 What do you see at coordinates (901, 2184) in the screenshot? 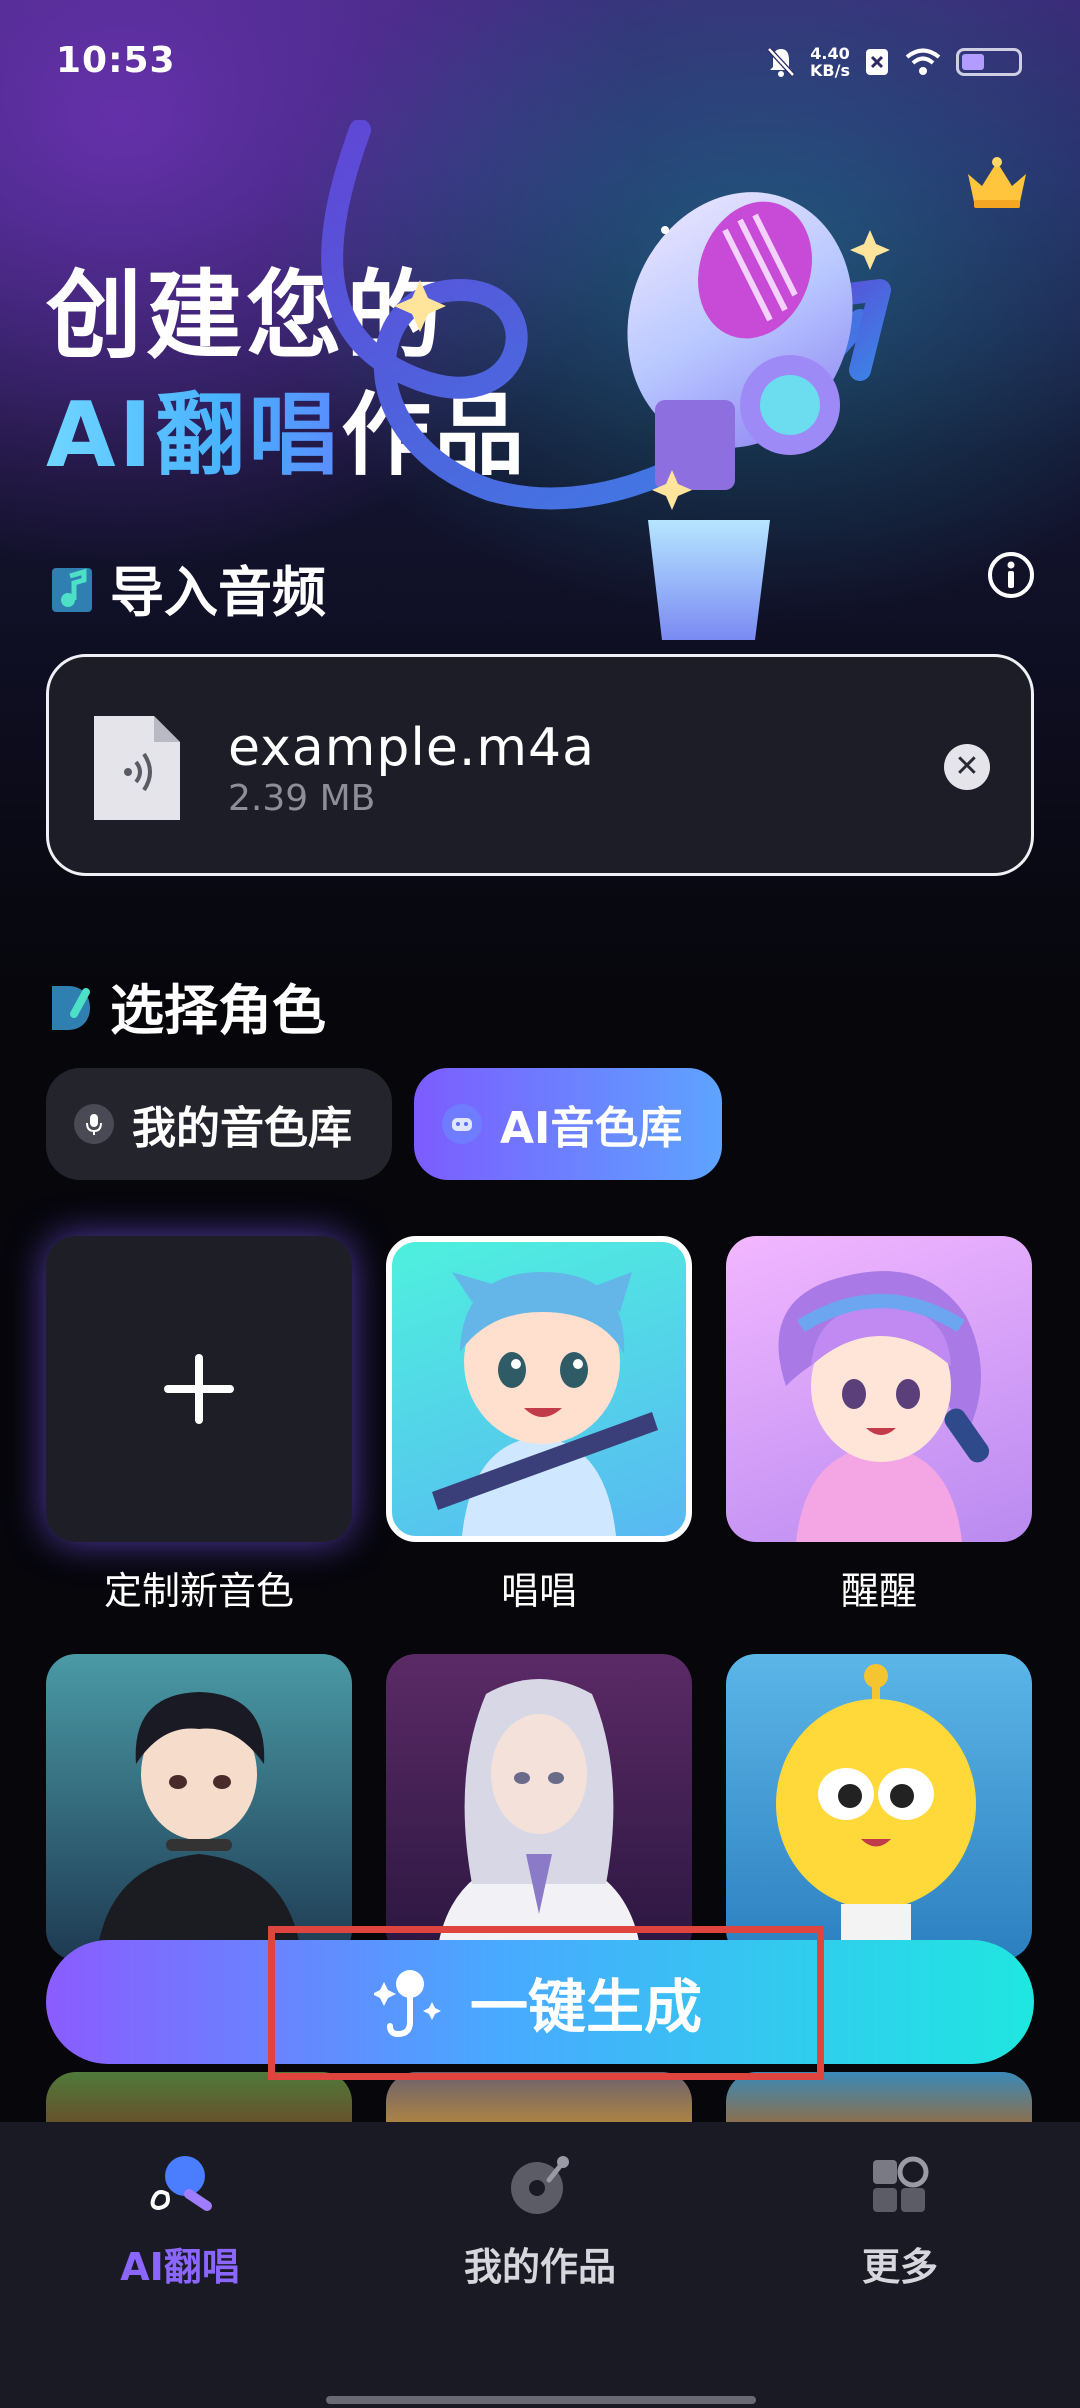
I see `grid-more-icon` at bounding box center [901, 2184].